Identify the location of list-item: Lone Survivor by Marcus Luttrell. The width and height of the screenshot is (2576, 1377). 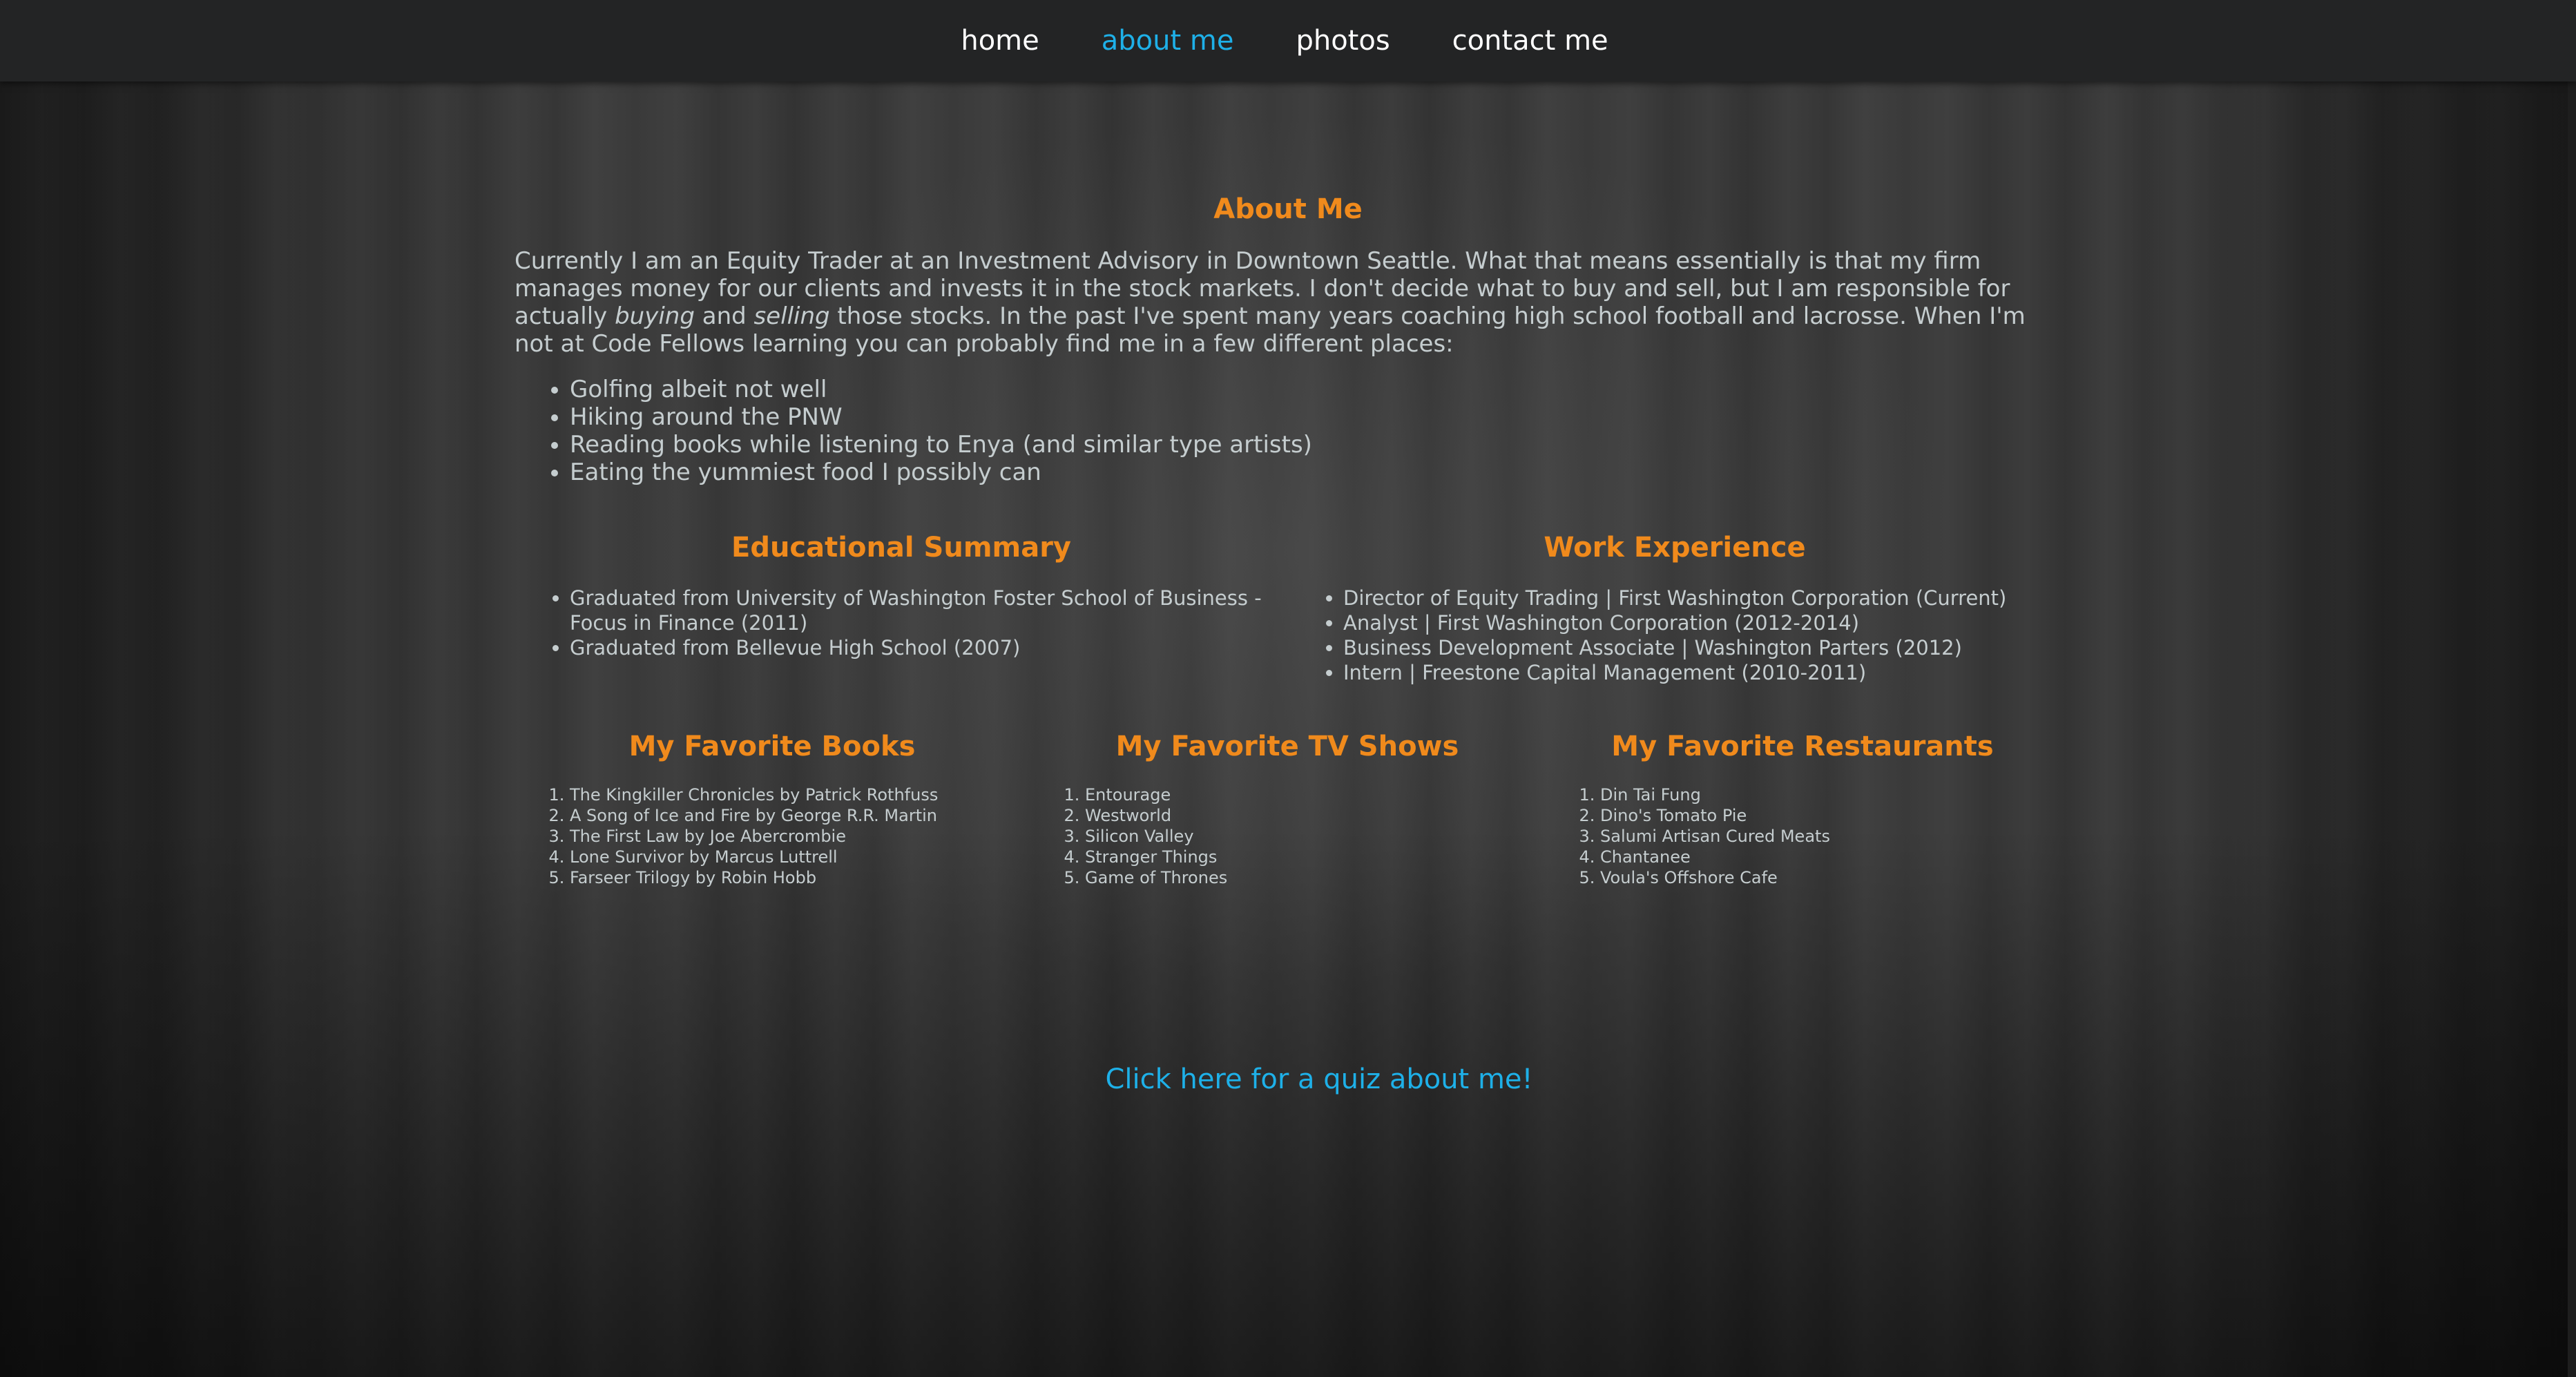
(800, 857).